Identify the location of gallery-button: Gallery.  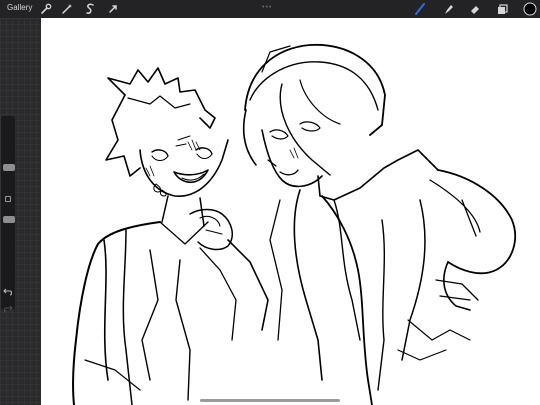
(19, 7).